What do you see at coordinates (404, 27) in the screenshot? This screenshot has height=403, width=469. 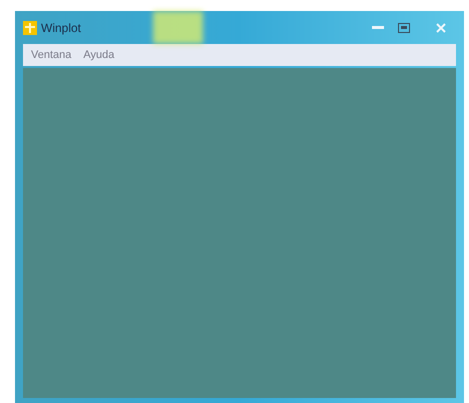 I see `maximize-icon` at bounding box center [404, 27].